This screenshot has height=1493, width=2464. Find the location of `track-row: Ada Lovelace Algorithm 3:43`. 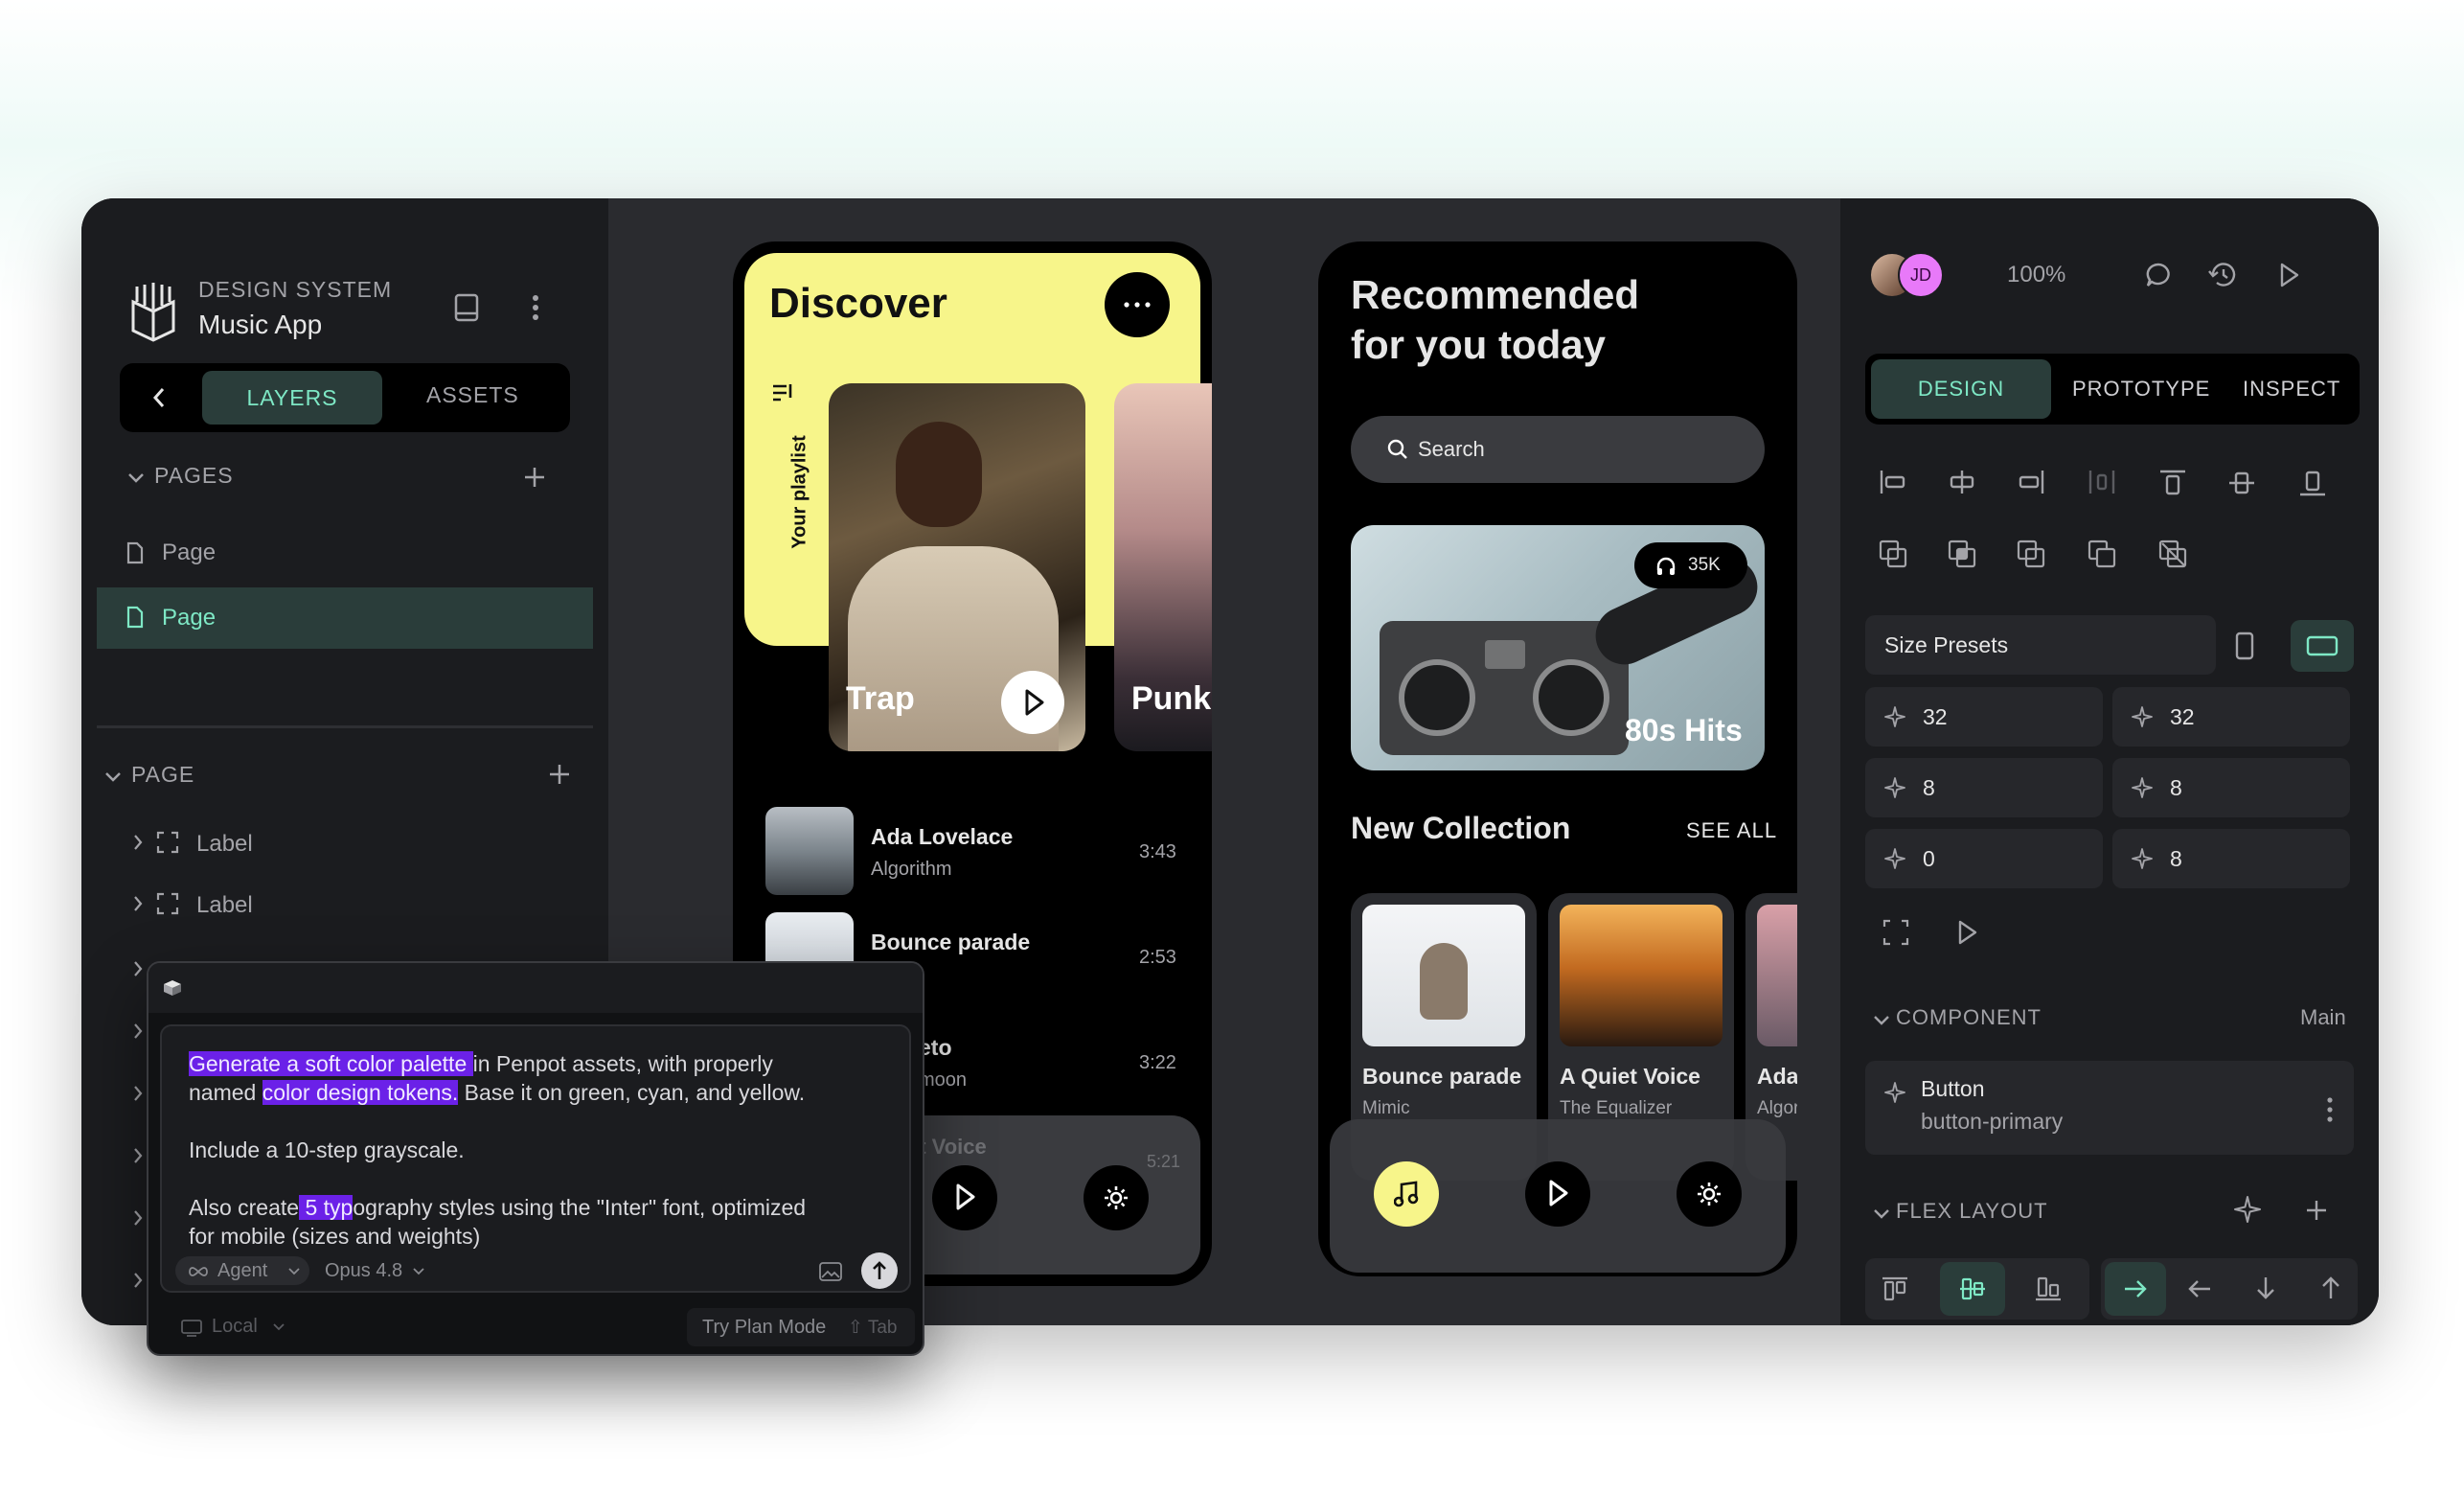

track-row: Ada Lovelace Algorithm 3:43 is located at coordinates (971, 853).